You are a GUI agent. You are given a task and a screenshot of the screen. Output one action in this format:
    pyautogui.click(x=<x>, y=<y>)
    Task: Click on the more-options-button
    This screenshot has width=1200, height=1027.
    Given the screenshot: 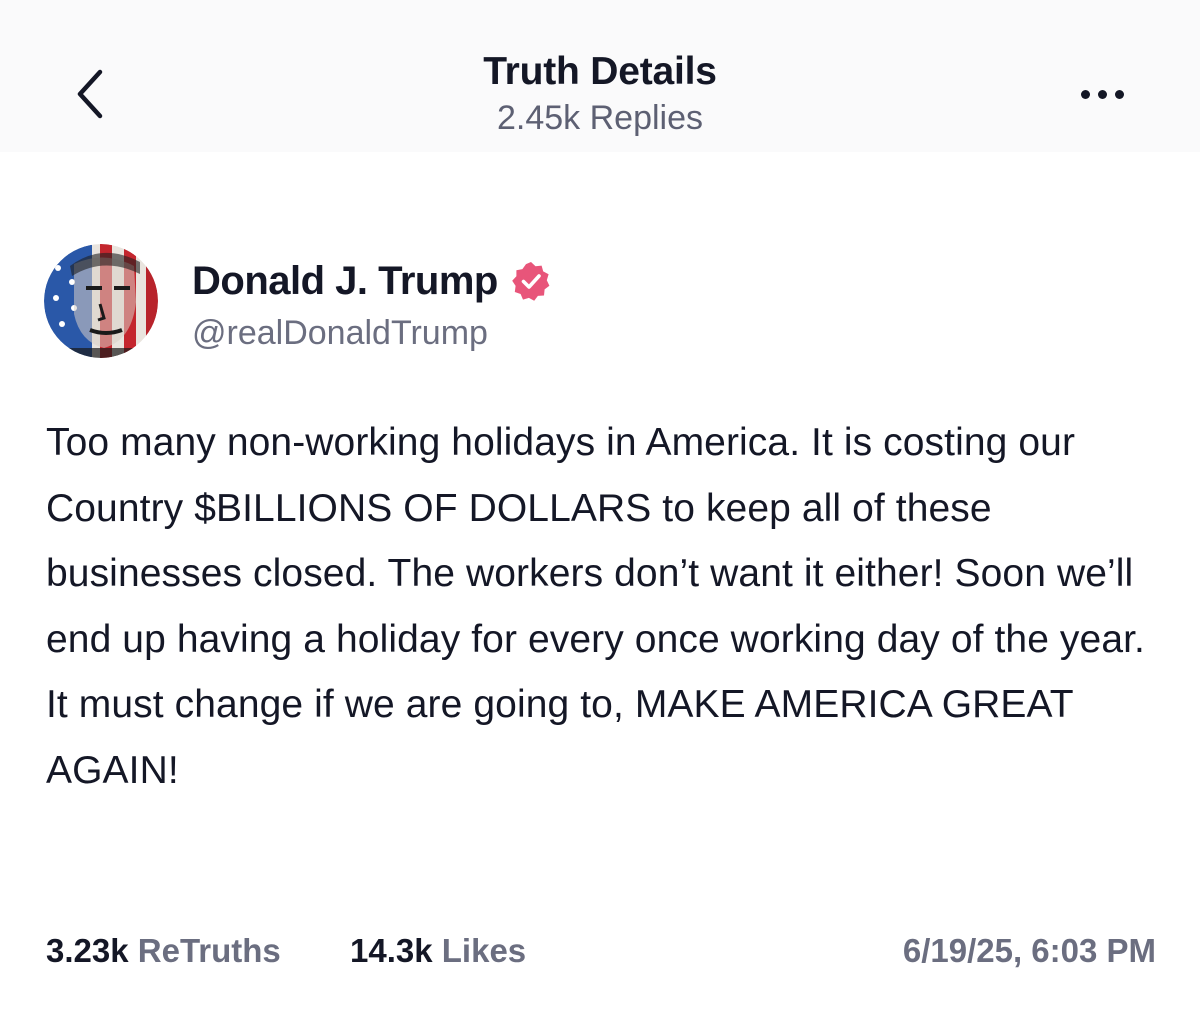 What is the action you would take?
    pyautogui.click(x=1102, y=94)
    